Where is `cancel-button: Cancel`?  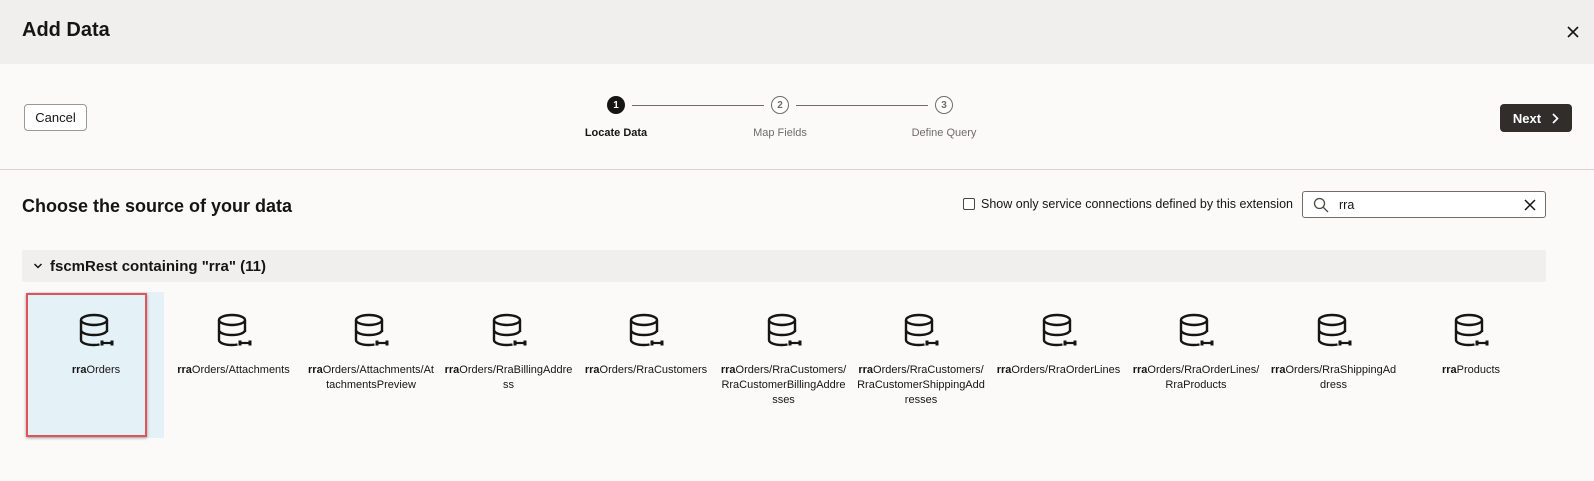 cancel-button: Cancel is located at coordinates (55, 117).